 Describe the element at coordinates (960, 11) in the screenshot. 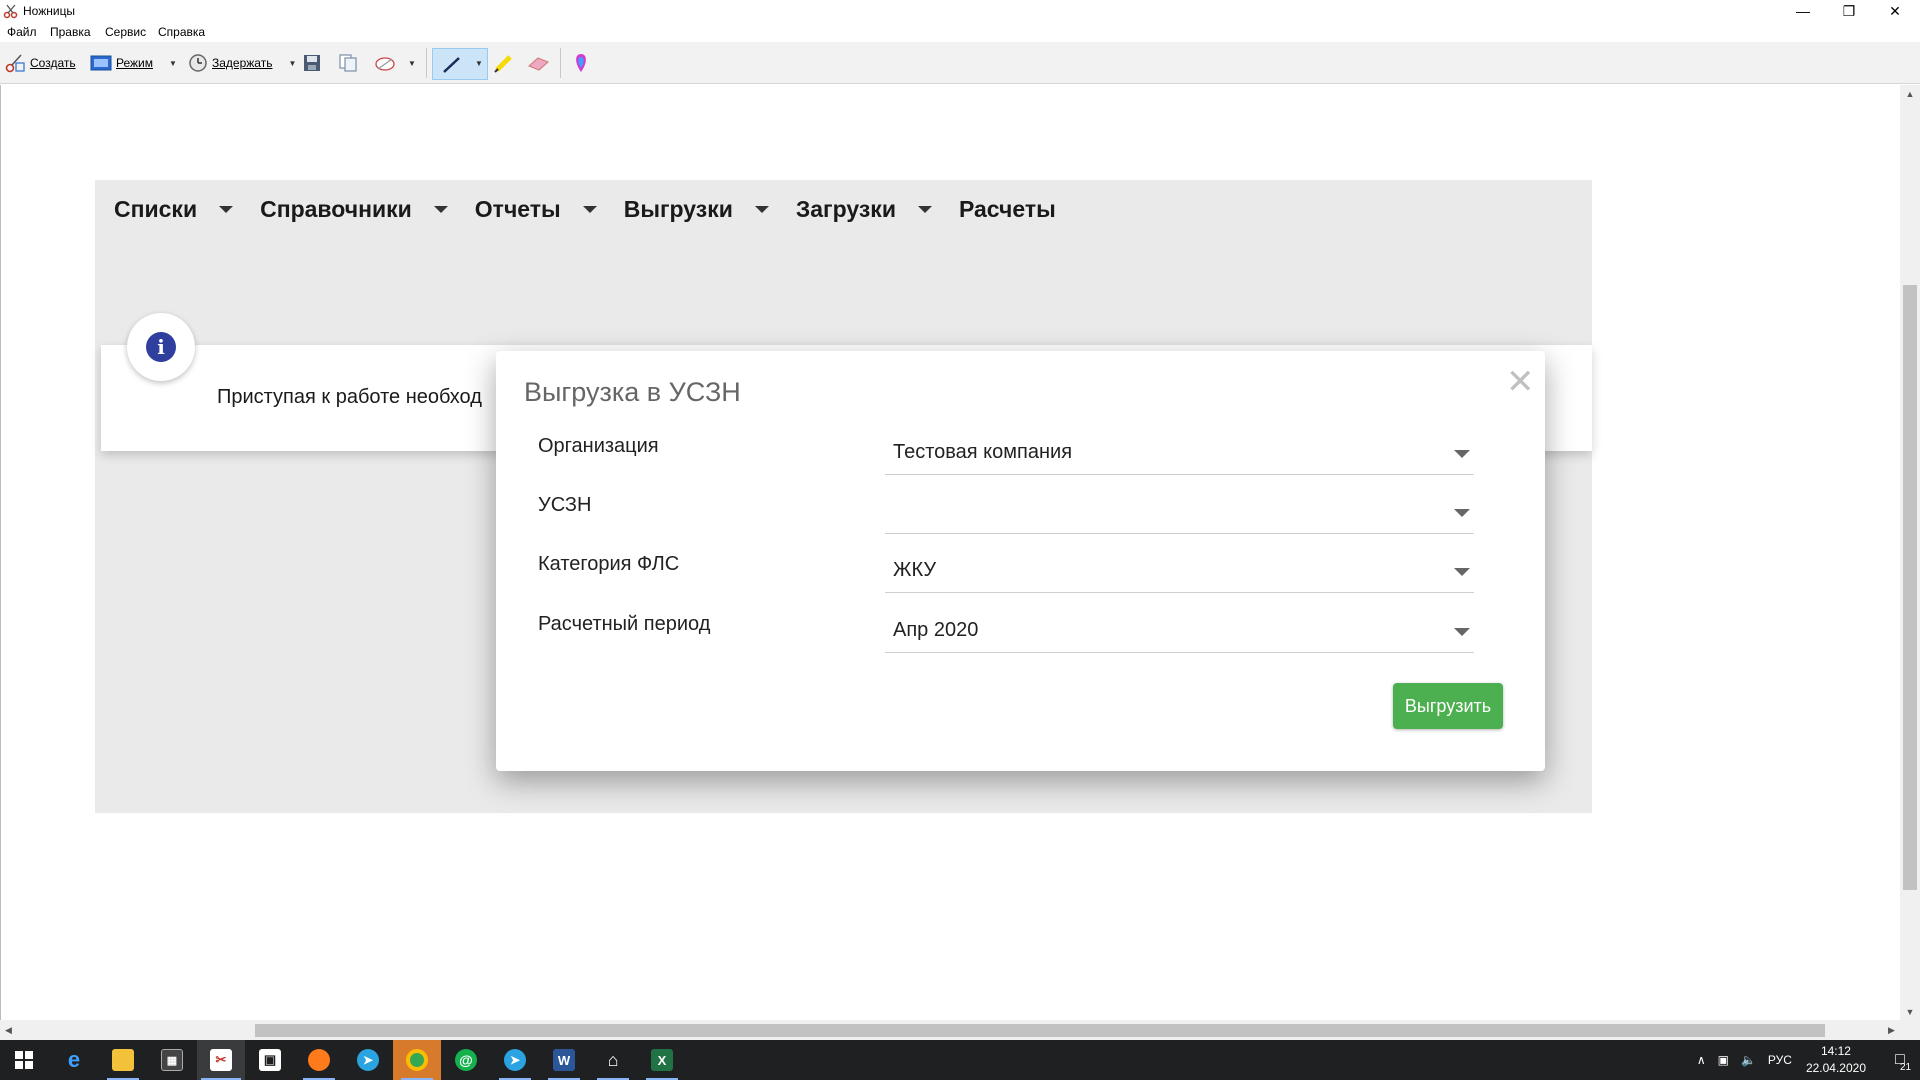

I see `window-titlebar: Ножницы — ❐ ✕` at that location.